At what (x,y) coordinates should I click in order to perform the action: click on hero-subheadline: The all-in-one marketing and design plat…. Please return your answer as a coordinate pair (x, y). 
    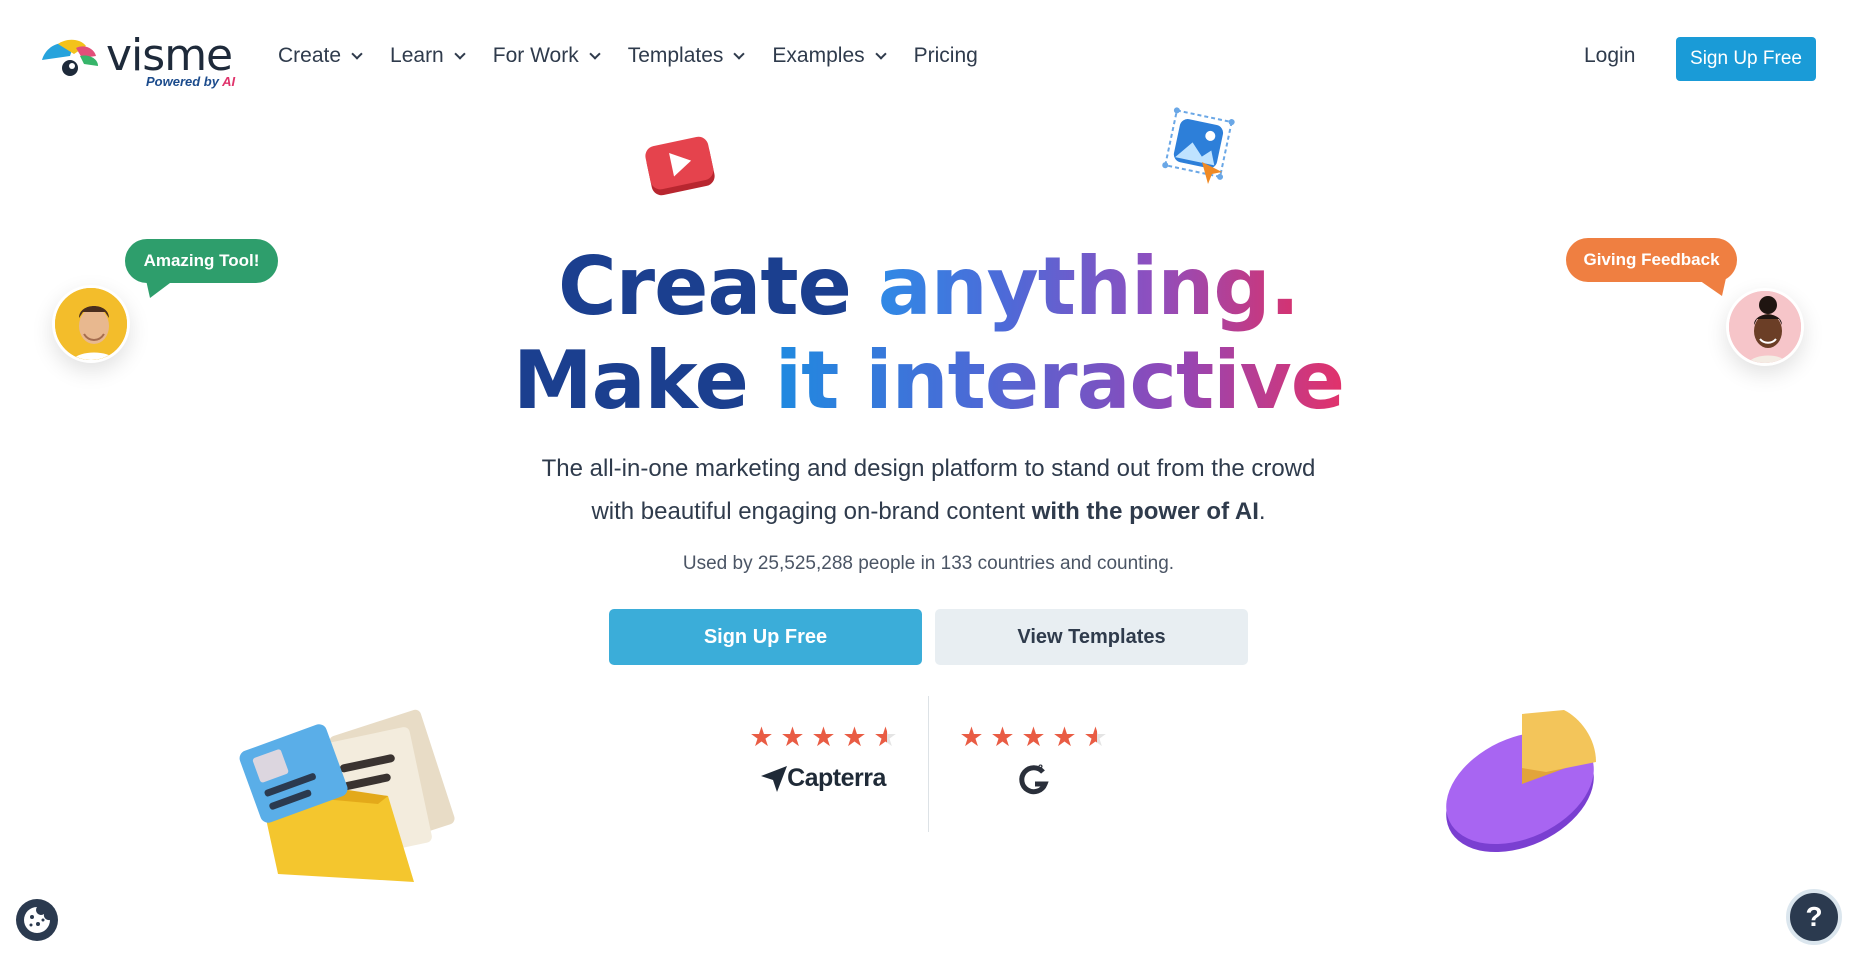
    Looking at the image, I should click on (928, 490).